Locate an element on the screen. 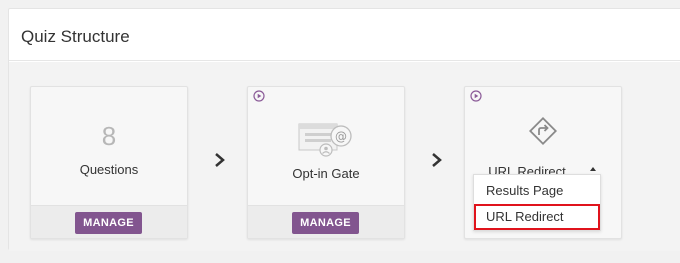  question-count: 8 is located at coordinates (109, 136).